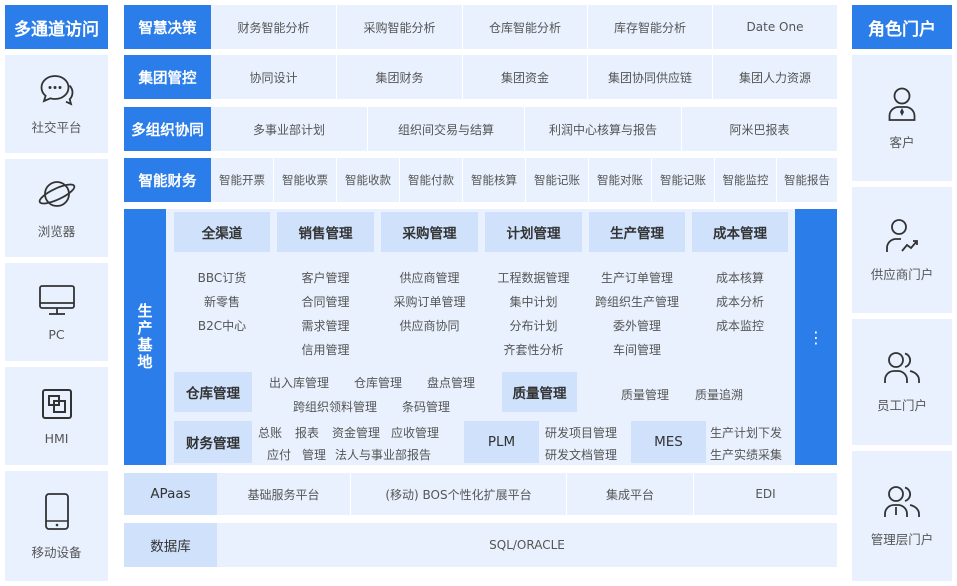 This screenshot has height=586, width=957. I want to click on finance-mgmt-item: 应收管理, so click(415, 432).